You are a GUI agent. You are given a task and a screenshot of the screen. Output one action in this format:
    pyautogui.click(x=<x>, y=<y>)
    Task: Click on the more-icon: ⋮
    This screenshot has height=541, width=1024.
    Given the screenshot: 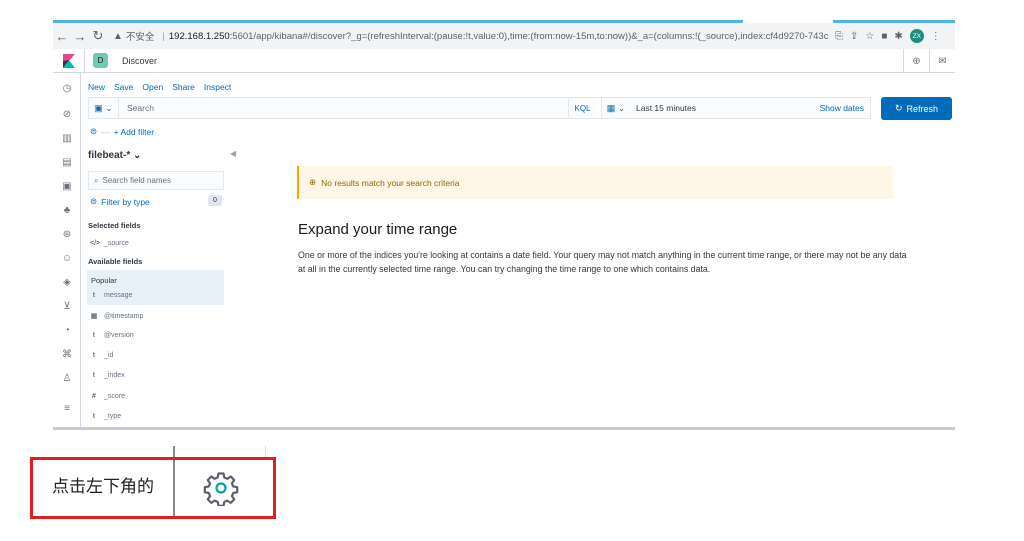 What is the action you would take?
    pyautogui.click(x=936, y=36)
    